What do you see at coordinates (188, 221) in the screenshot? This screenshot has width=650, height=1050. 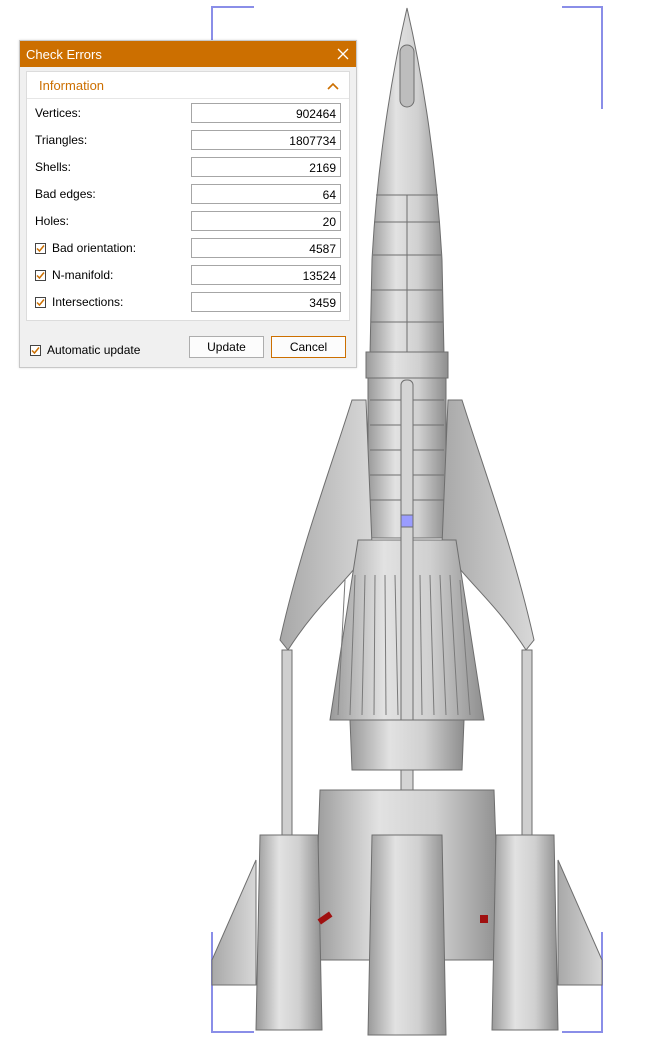 I see `row-holes: Holes: 20` at bounding box center [188, 221].